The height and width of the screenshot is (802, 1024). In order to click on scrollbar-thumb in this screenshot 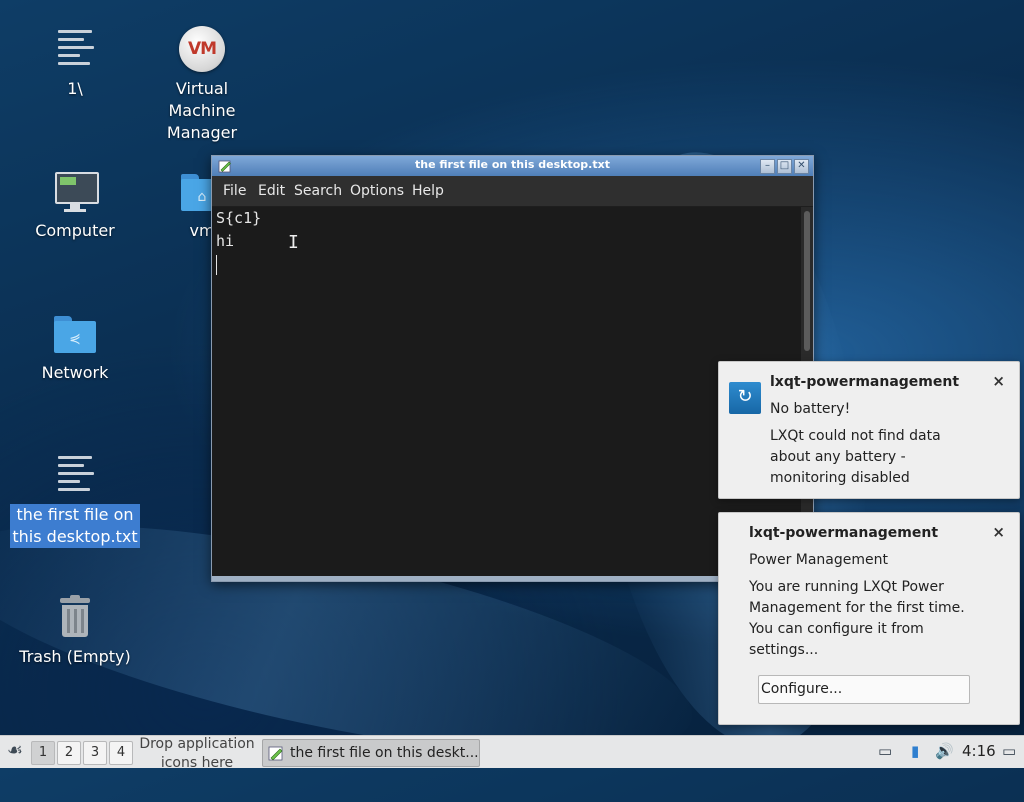, I will do `click(807, 281)`.